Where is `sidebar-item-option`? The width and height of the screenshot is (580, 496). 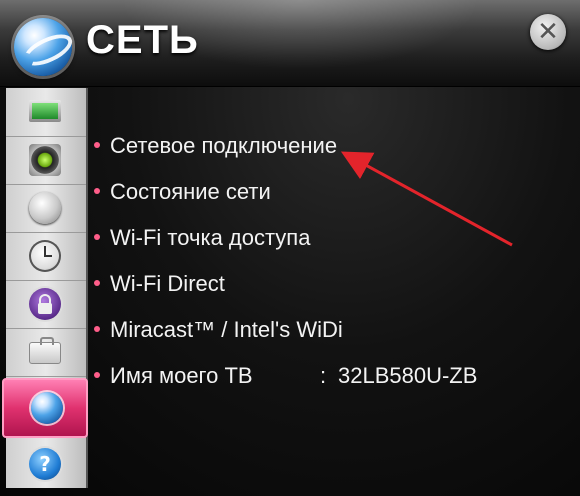 sidebar-item-option is located at coordinates (46, 352).